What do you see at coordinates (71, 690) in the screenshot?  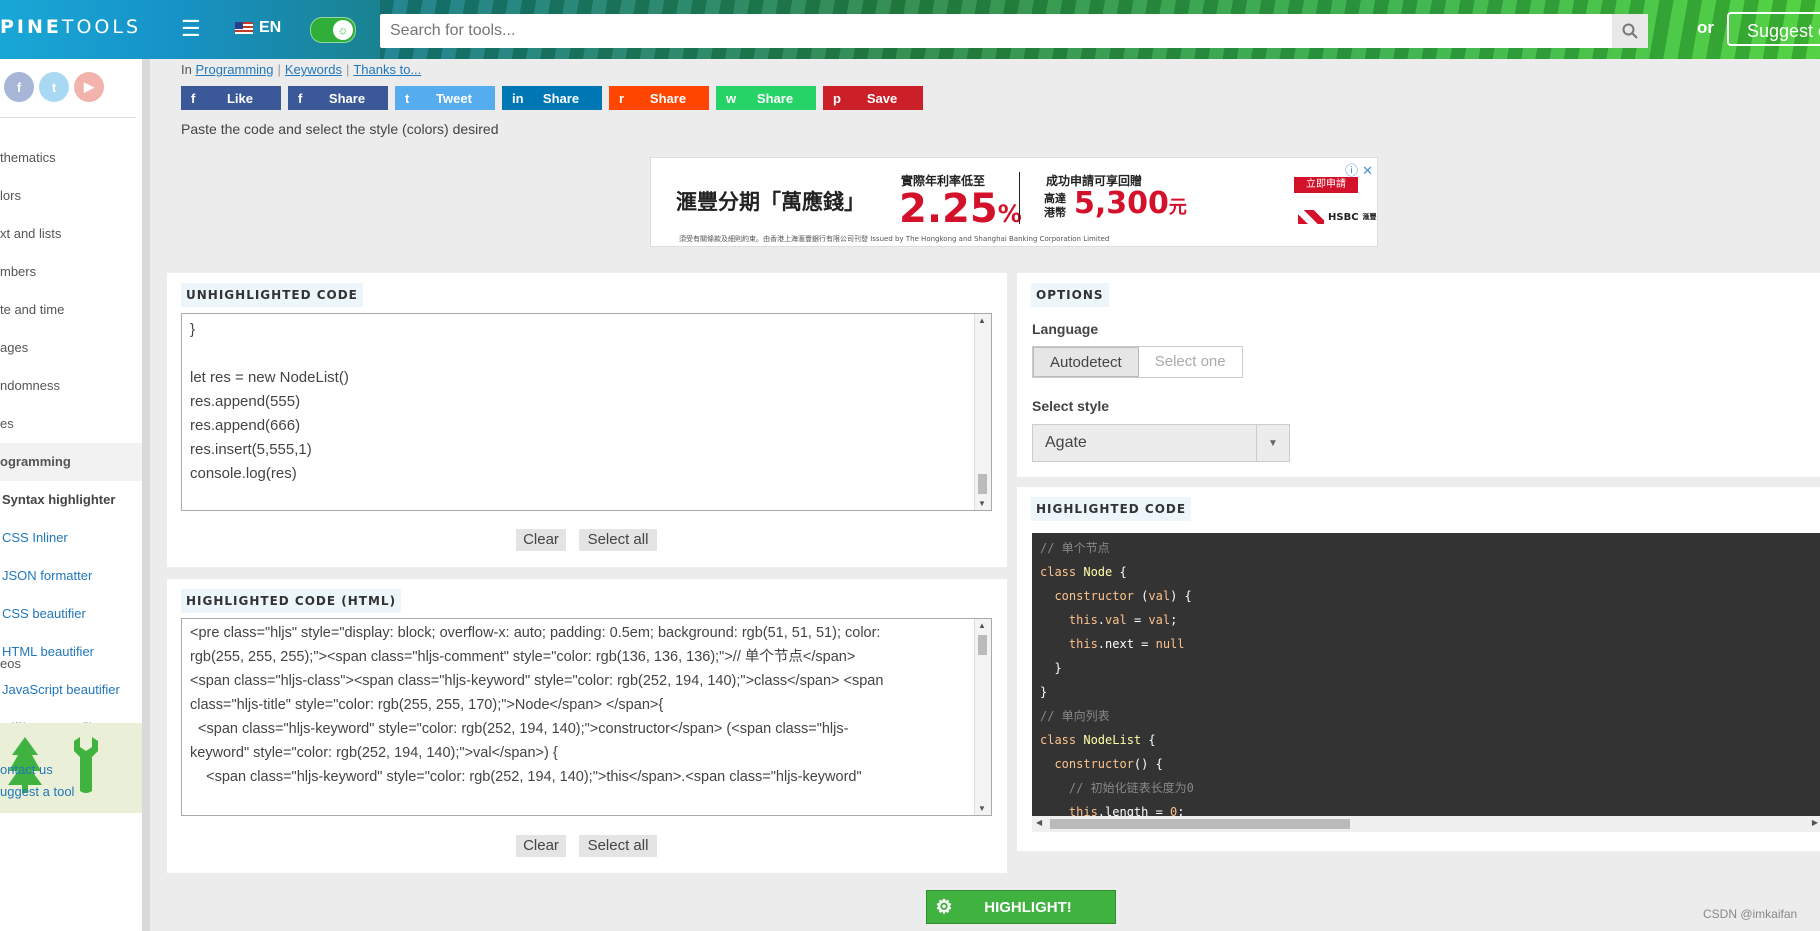 I see `sidebar-item: JavaScript beautifier` at bounding box center [71, 690].